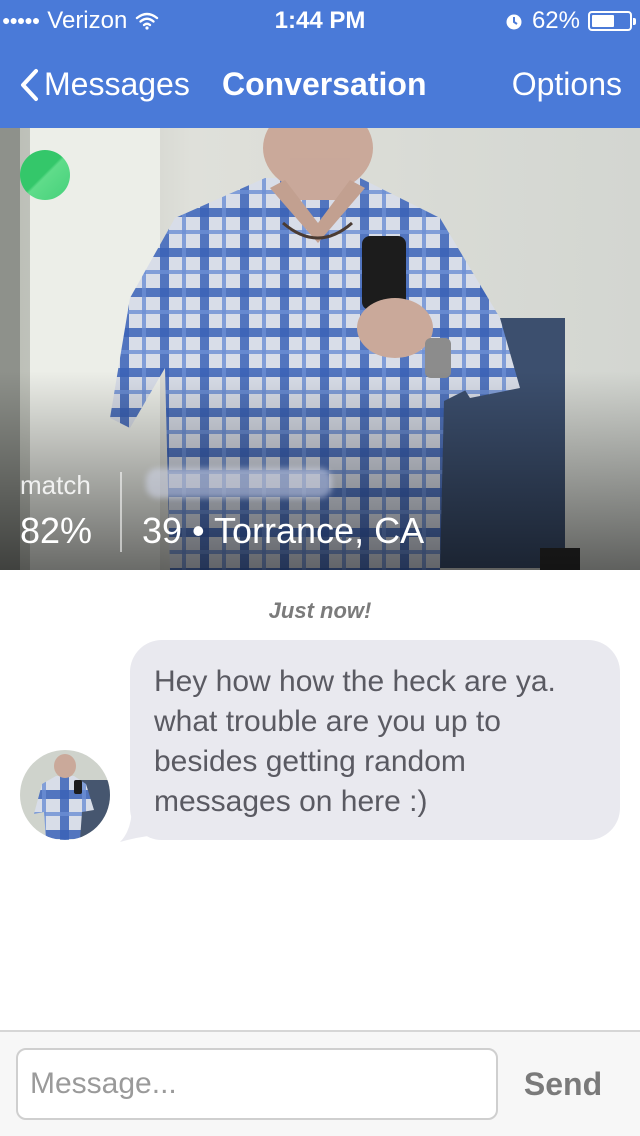 This screenshot has height=1136, width=640. I want to click on message-timestamp: Just now!, so click(320, 610).